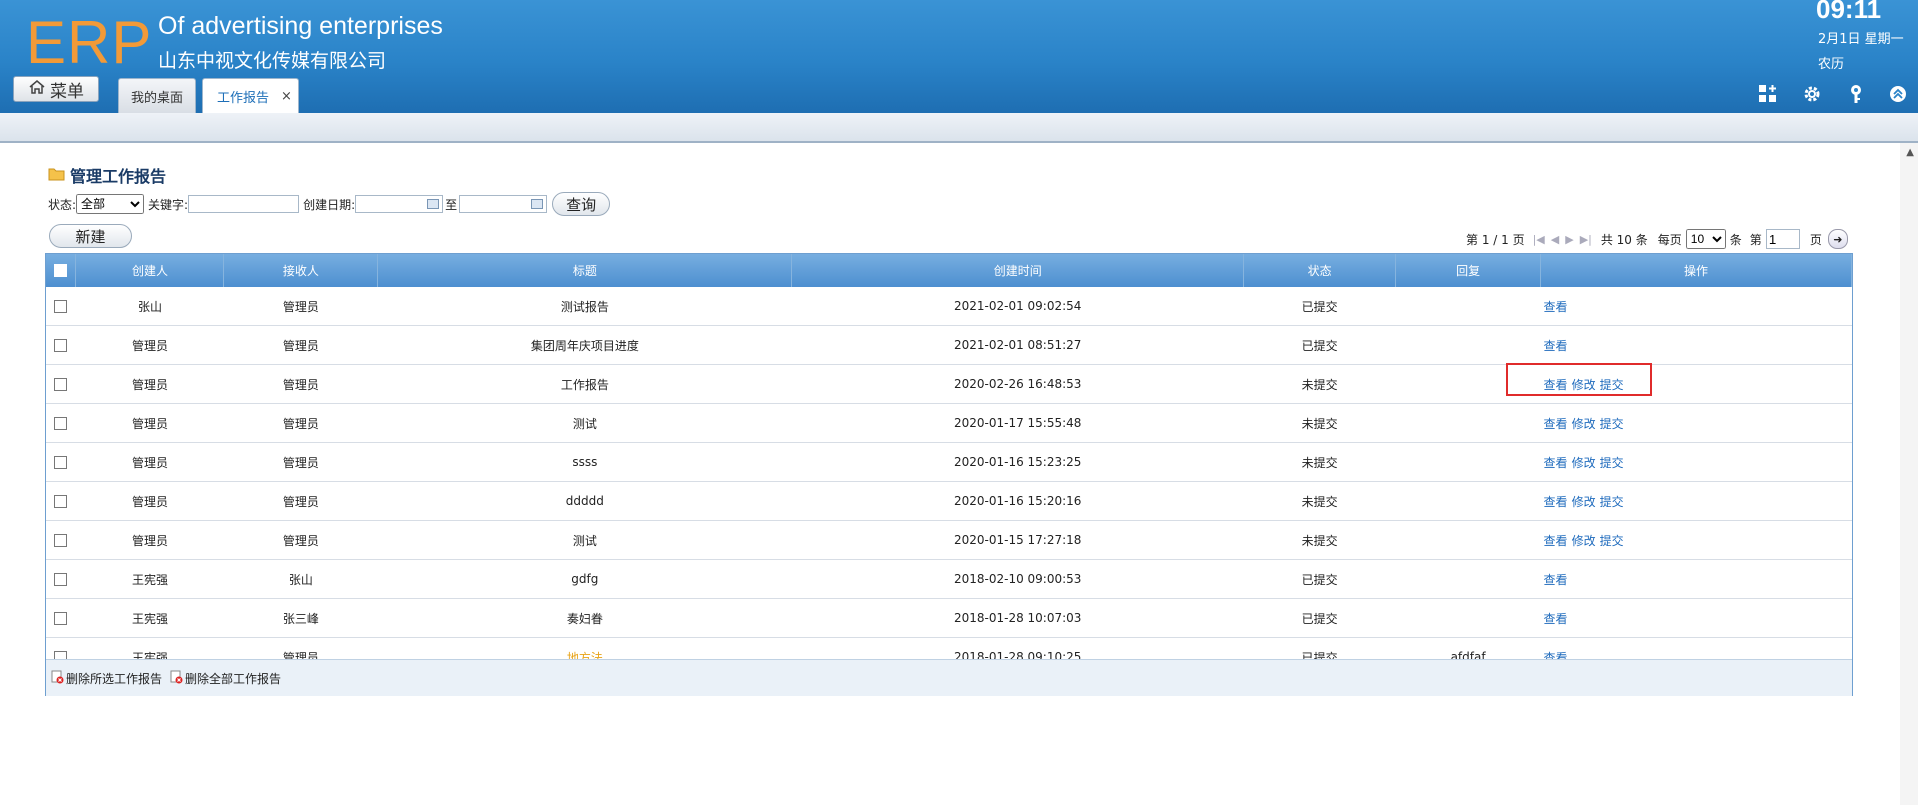 This screenshot has width=1918, height=805. What do you see at coordinates (225, 678) in the screenshot?
I see `delete-all-button: 删除全部工作报告` at bounding box center [225, 678].